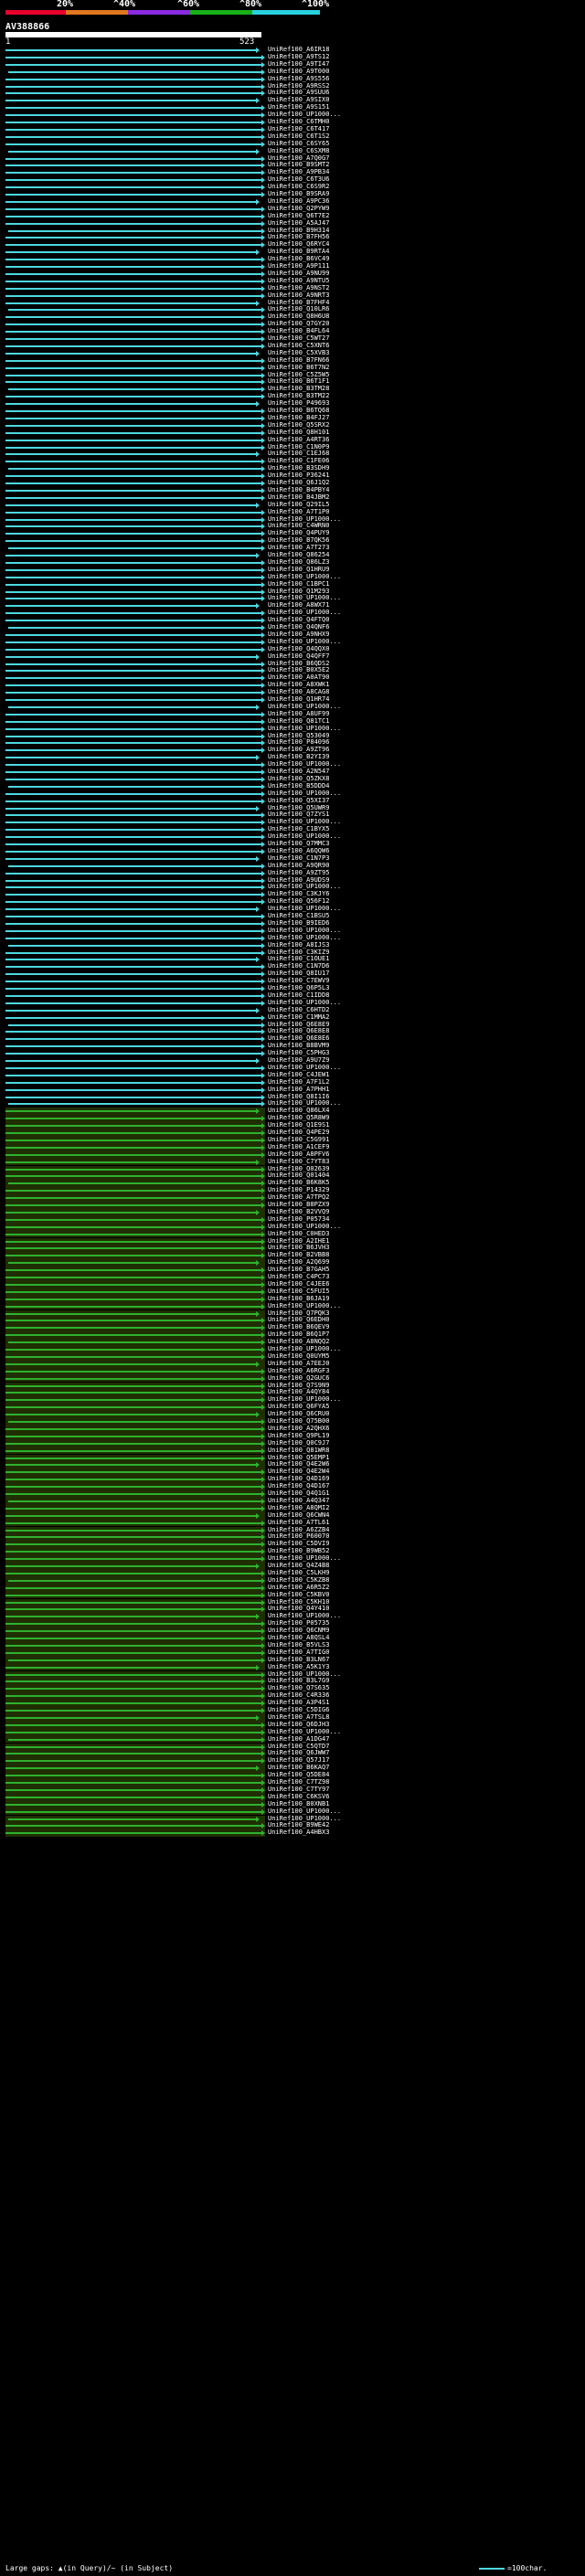  What do you see at coordinates (299, 721) in the screenshot?
I see `hit-label: UniRef100_Q81TC1` at bounding box center [299, 721].